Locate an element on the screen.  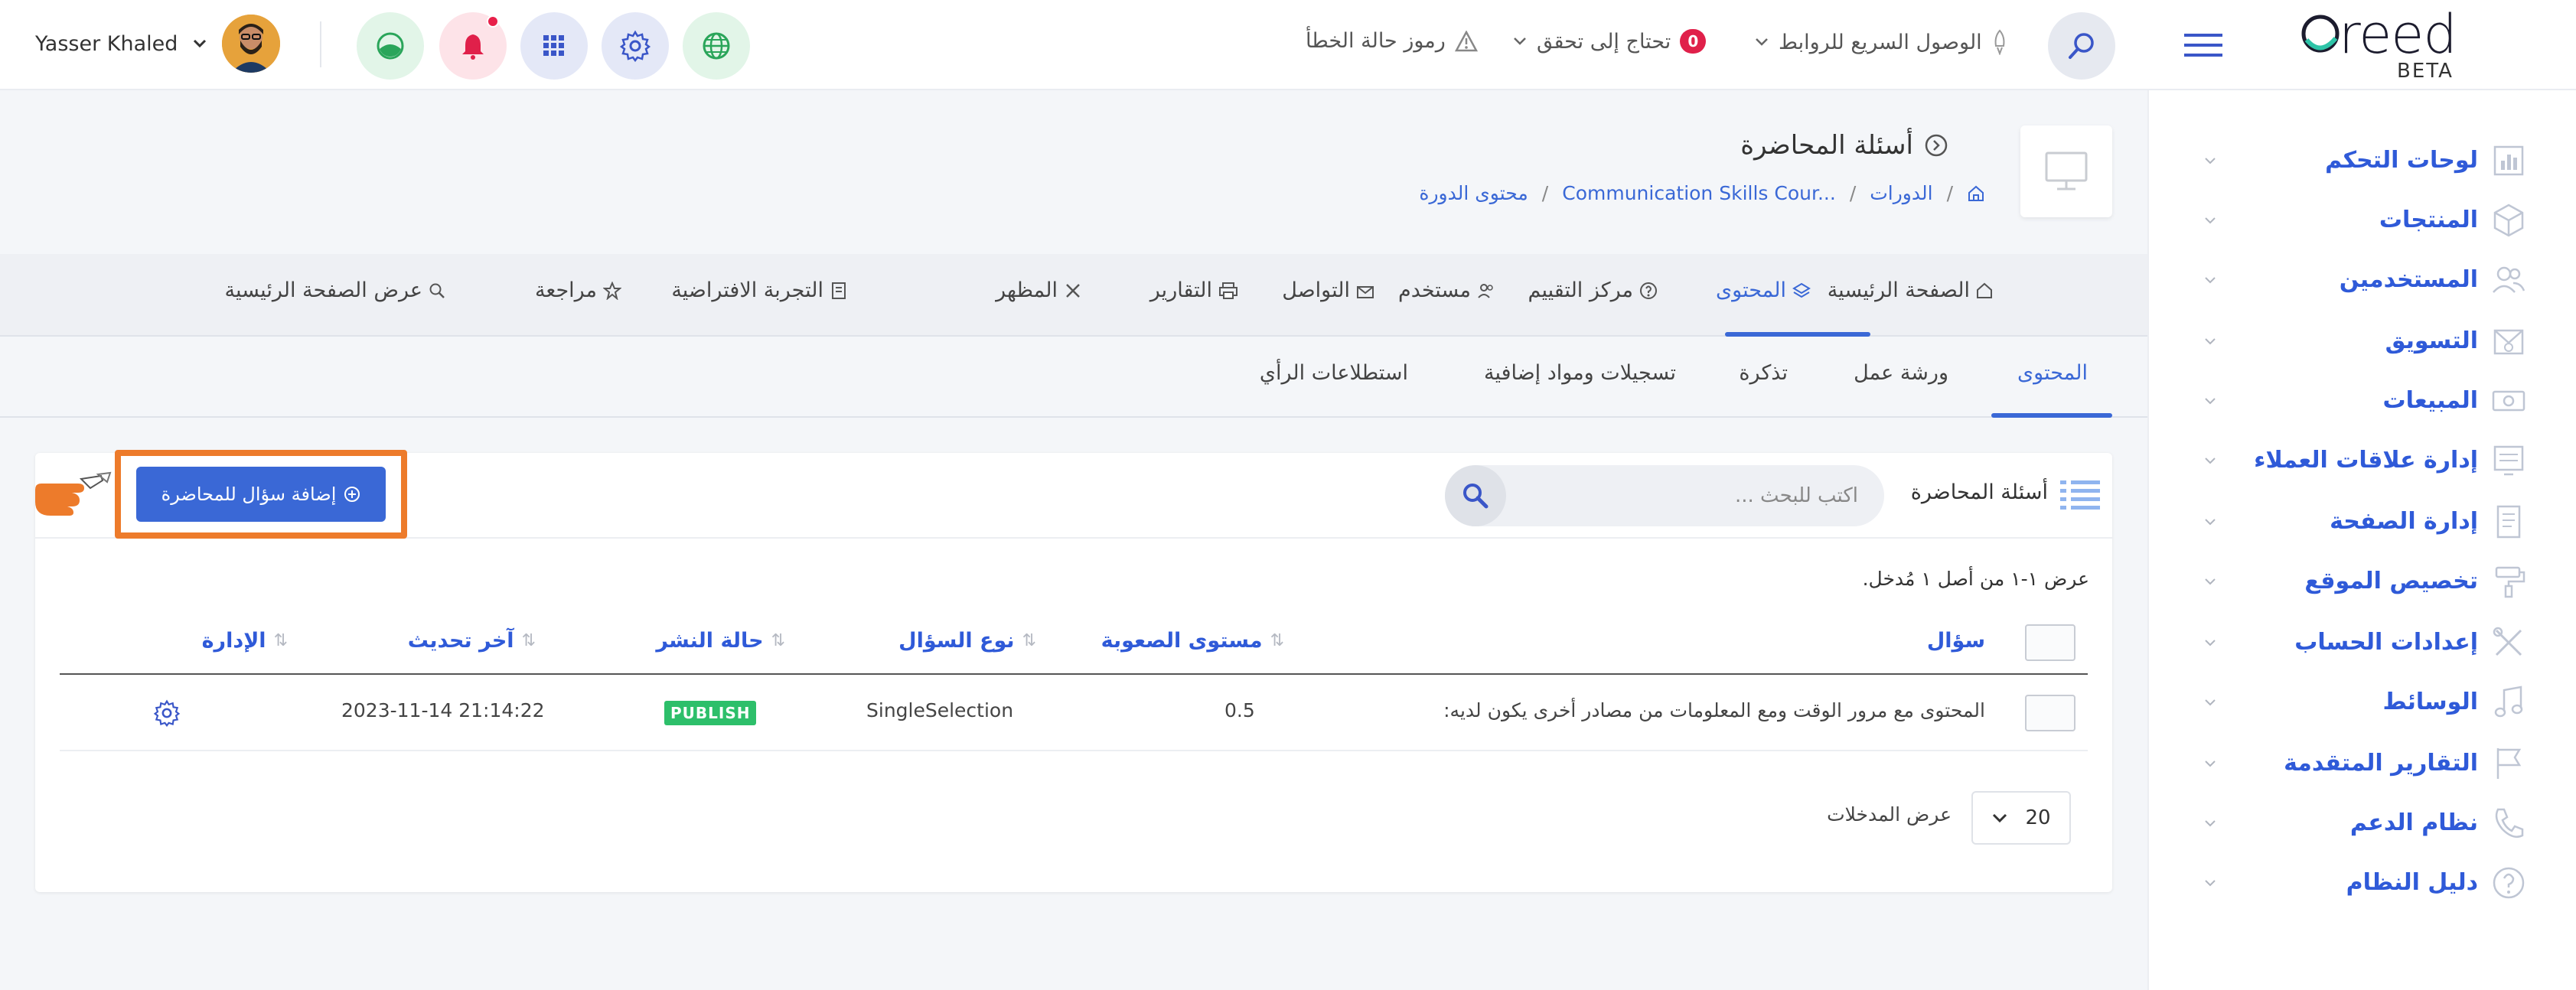
cell-difficulty: 0.5 is located at coordinates (1239, 710).